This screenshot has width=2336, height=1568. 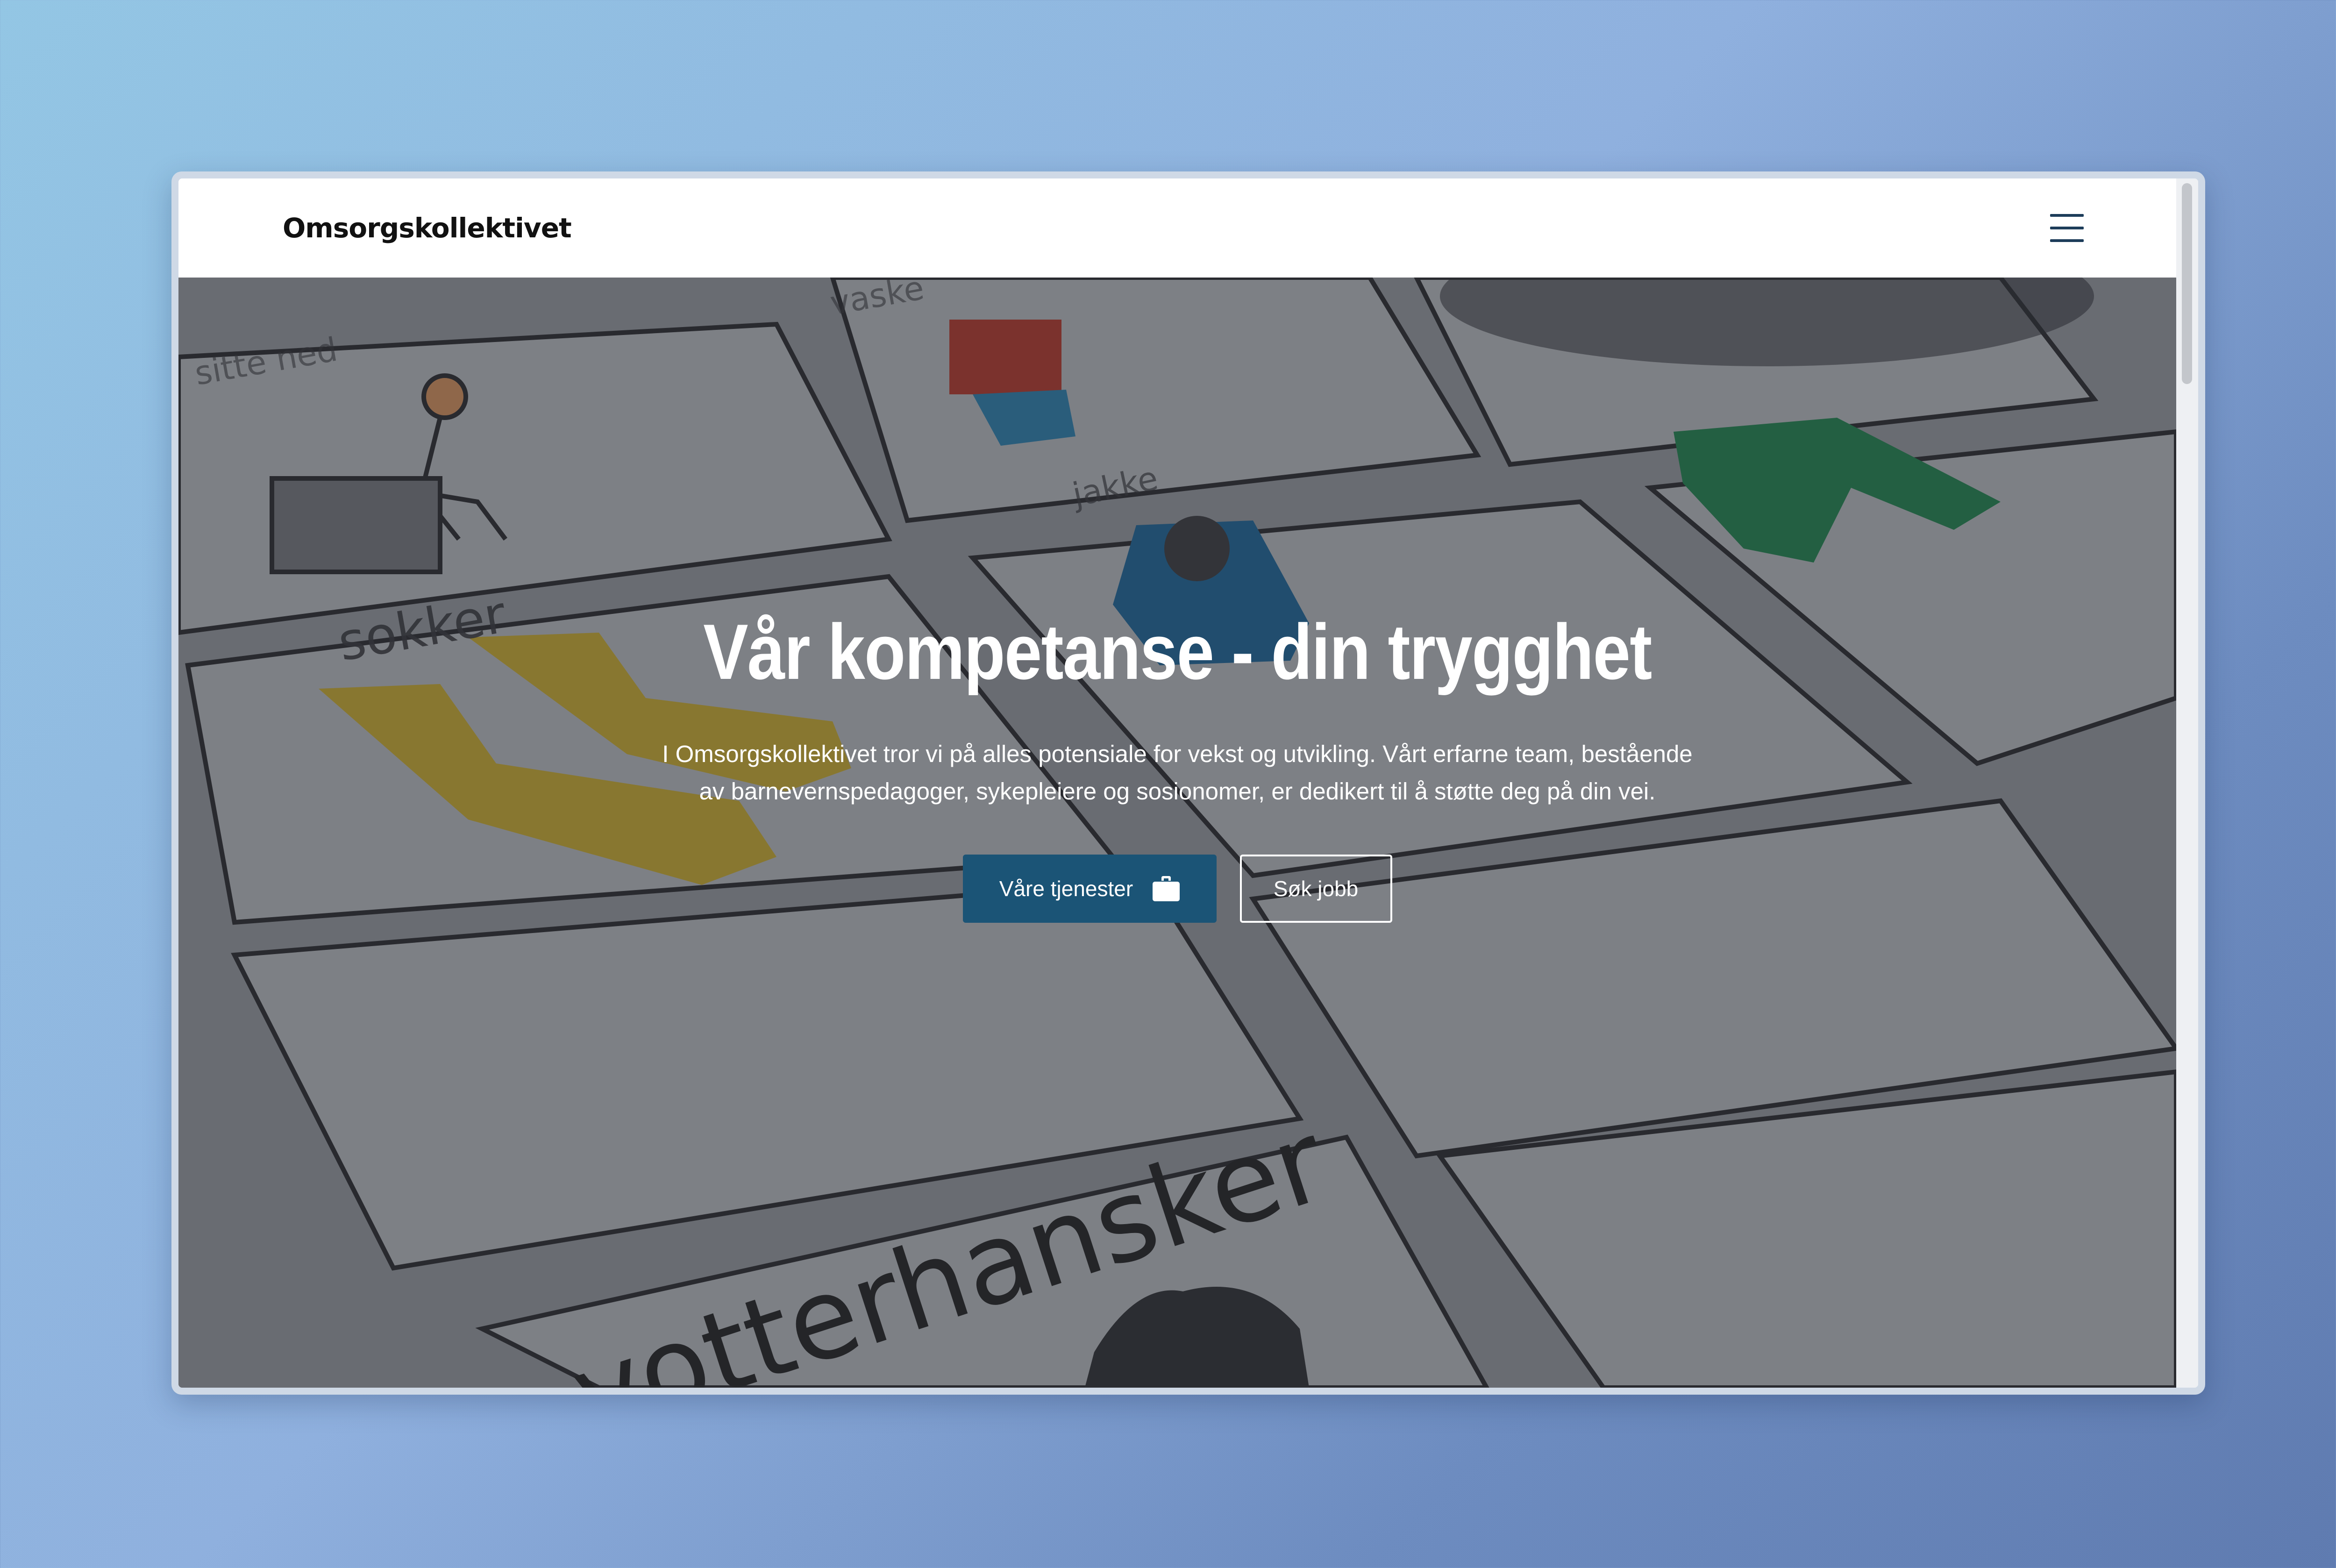 I want to click on apply-job-button: Søk jobb, so click(x=1315, y=889).